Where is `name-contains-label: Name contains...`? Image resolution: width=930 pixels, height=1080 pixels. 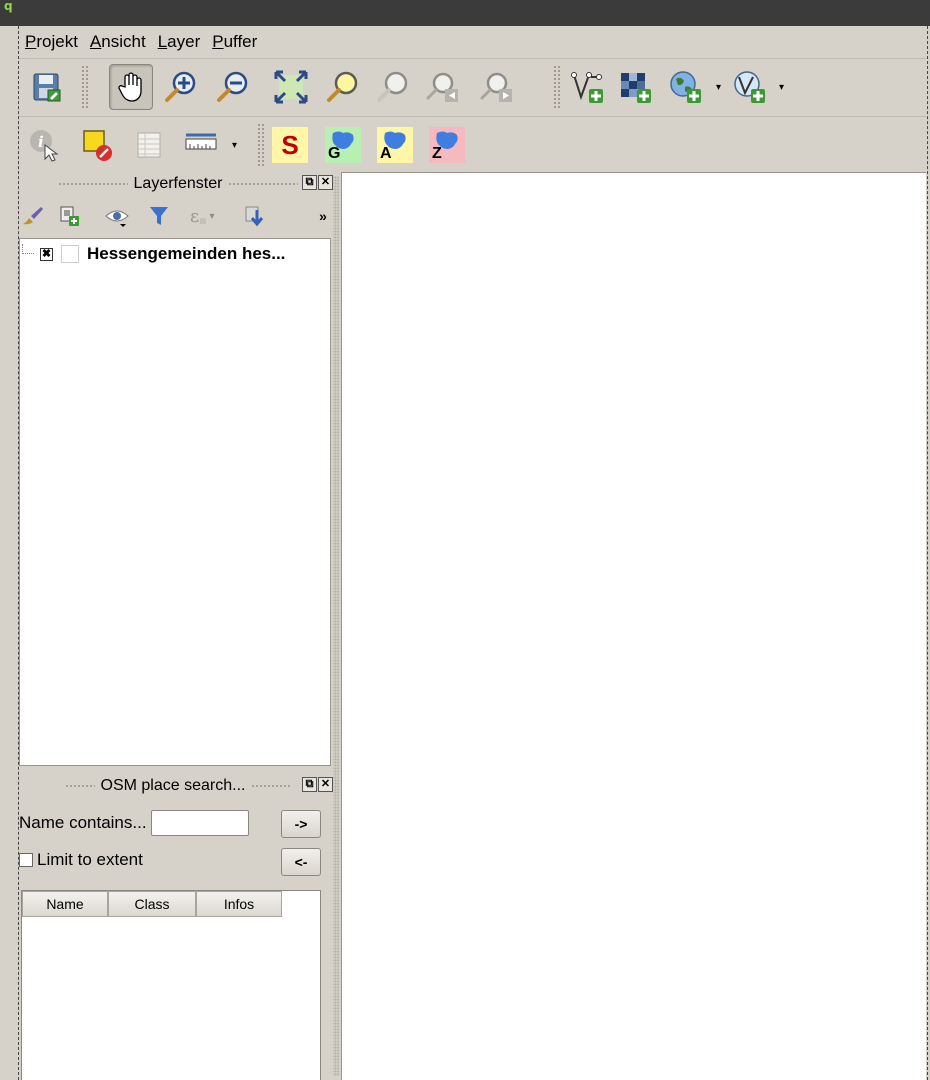 name-contains-label: Name contains... is located at coordinates (83, 822).